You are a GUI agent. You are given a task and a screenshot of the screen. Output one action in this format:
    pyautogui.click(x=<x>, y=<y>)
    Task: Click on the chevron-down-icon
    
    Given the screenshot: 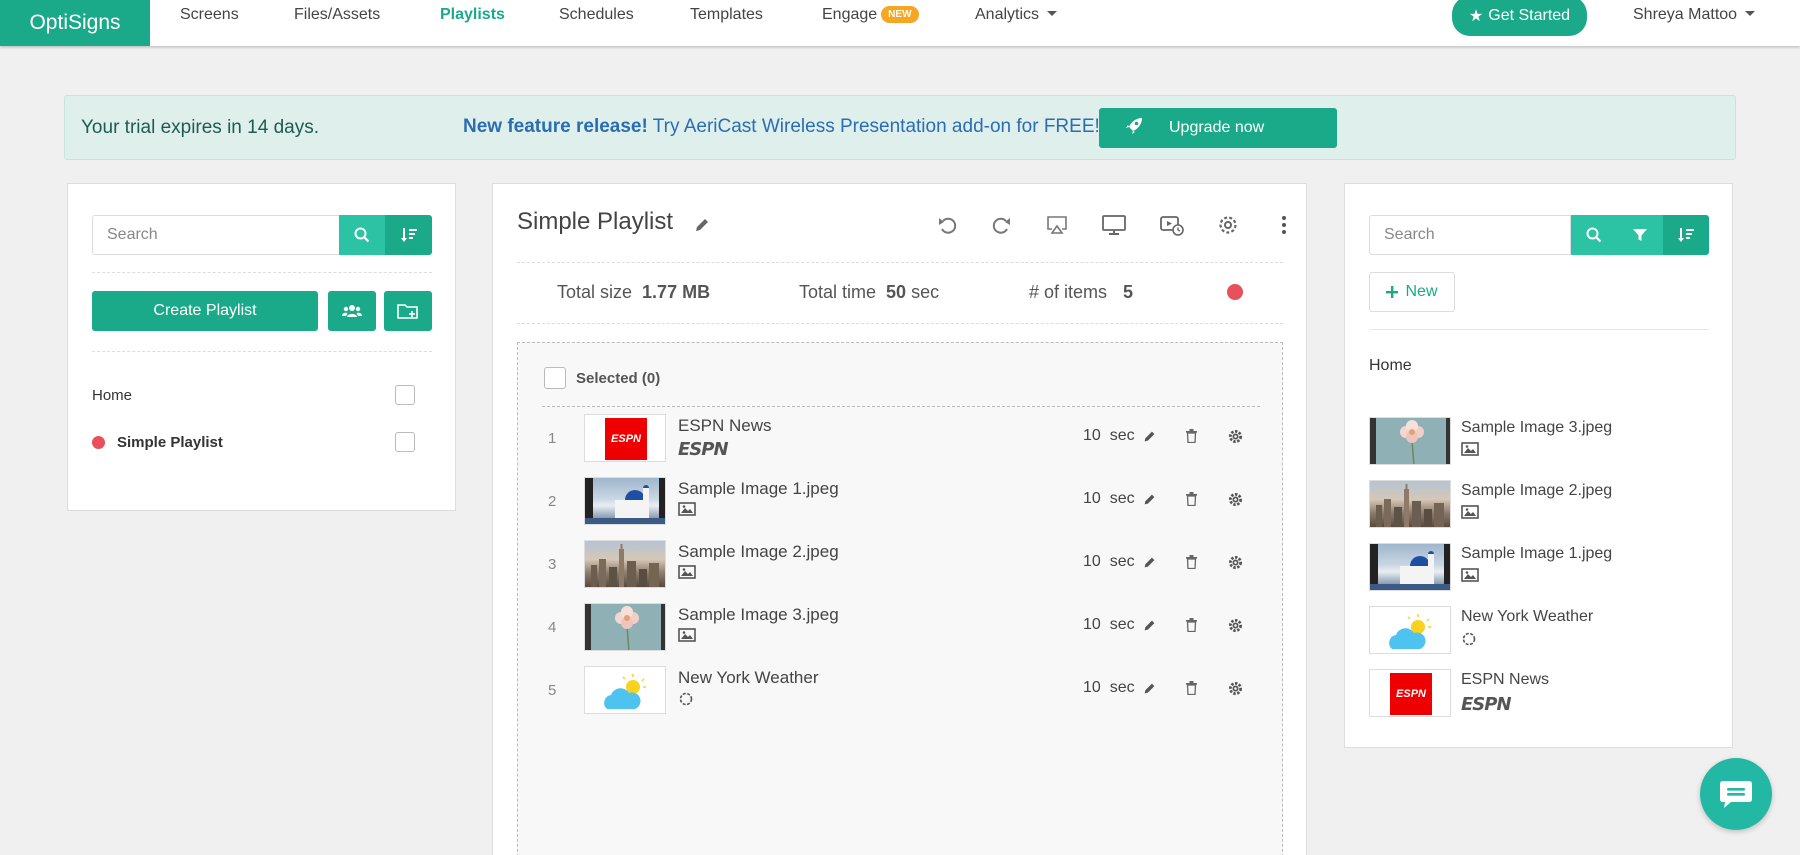 What is the action you would take?
    pyautogui.click(x=1052, y=13)
    